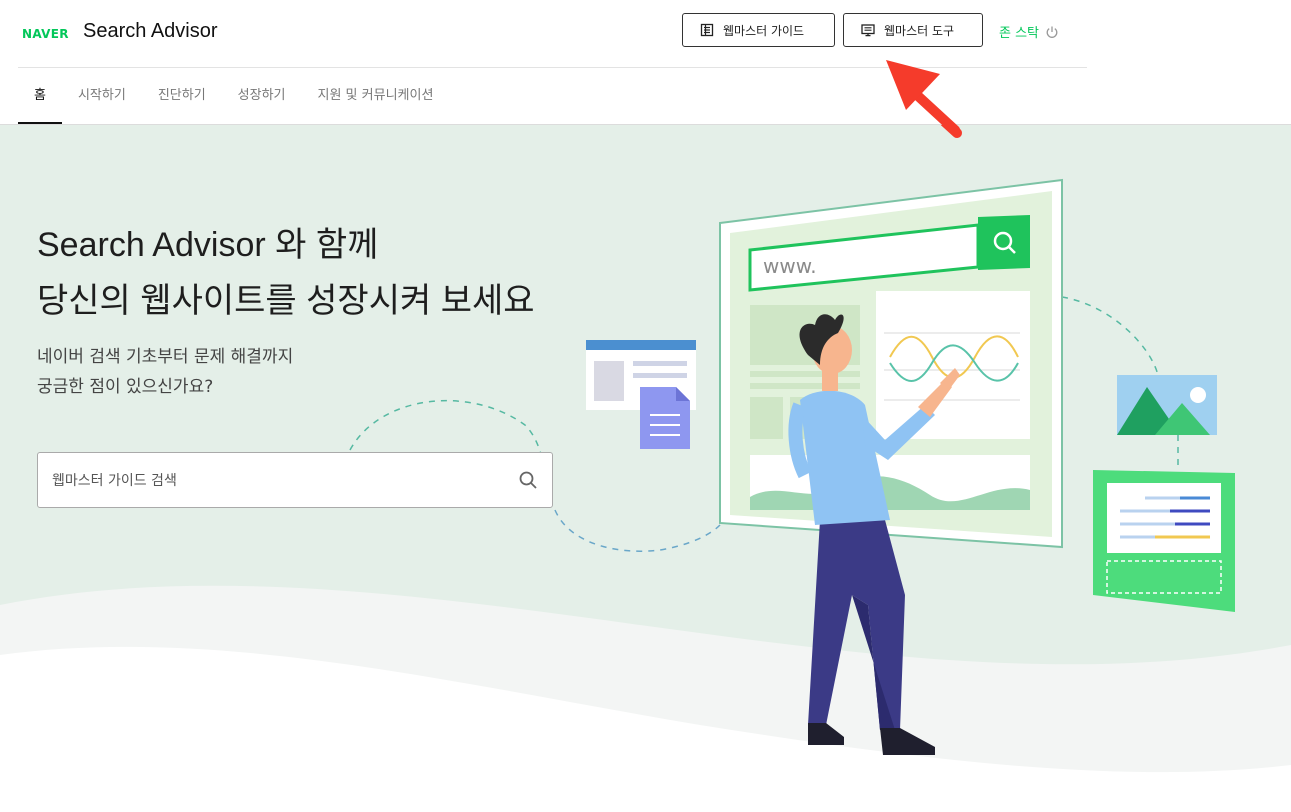 The width and height of the screenshot is (1291, 812). I want to click on red-arrow-icon, so click(923, 97).